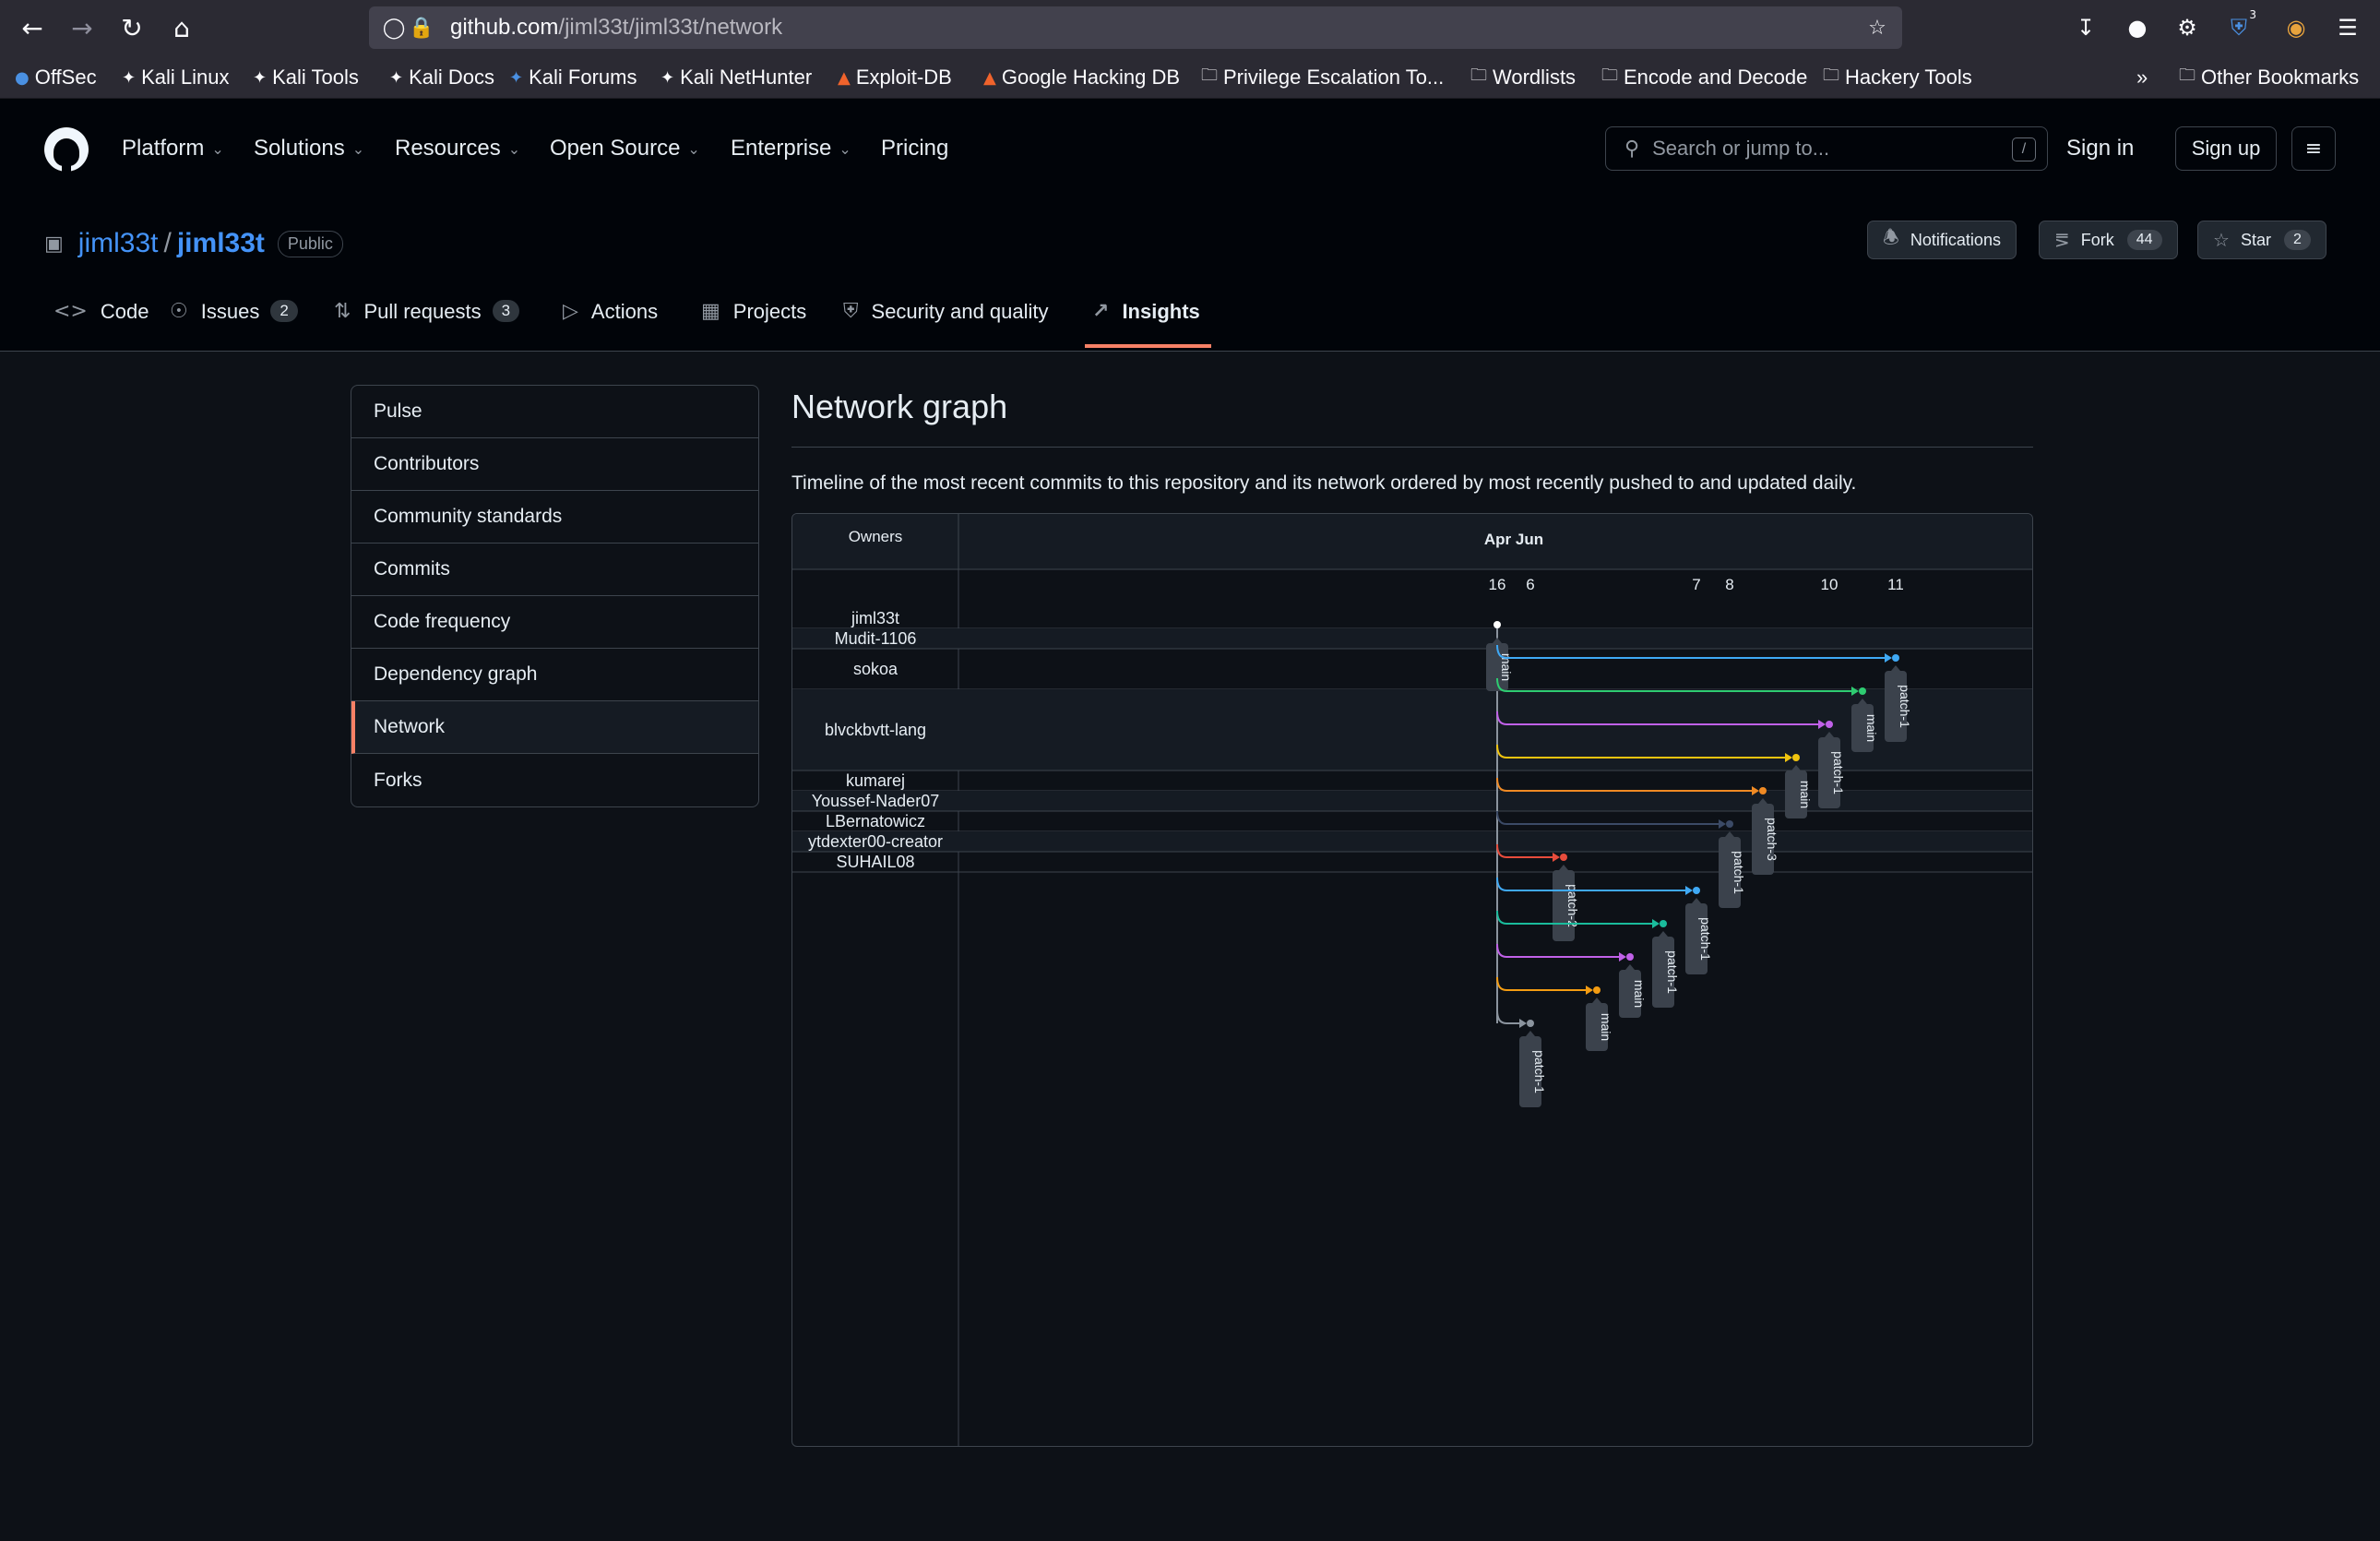 Image resolution: width=2380 pixels, height=1541 pixels. What do you see at coordinates (2100, 148) in the screenshot?
I see `sign-in-link: Sign in` at bounding box center [2100, 148].